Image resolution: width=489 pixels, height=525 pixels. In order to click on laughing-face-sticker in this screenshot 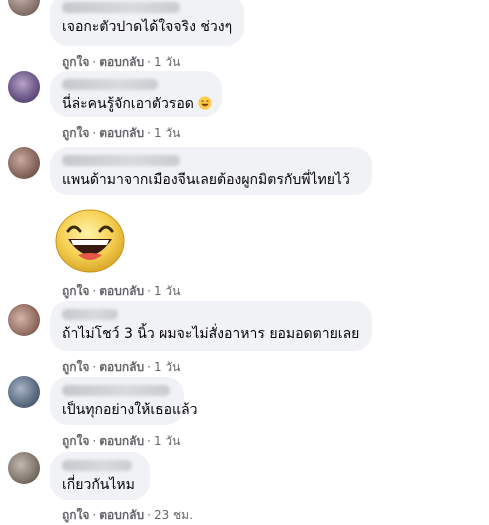, I will do `click(90, 241)`.